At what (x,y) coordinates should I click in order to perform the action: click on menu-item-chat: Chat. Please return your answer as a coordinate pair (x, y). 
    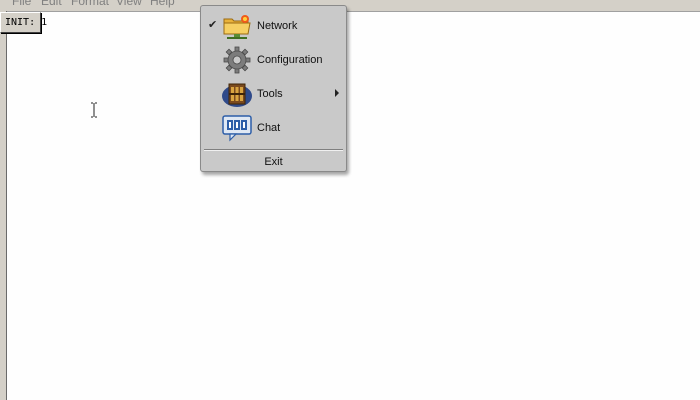
    Looking at the image, I should click on (273, 128).